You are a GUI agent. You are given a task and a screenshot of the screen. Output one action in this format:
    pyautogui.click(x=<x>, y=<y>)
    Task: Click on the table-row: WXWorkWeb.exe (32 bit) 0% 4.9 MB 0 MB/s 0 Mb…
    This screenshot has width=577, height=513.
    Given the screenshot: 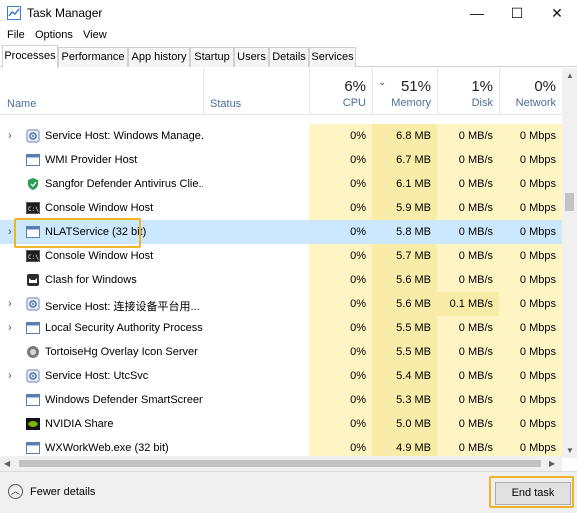 What is the action you would take?
    pyautogui.click(x=281, y=446)
    